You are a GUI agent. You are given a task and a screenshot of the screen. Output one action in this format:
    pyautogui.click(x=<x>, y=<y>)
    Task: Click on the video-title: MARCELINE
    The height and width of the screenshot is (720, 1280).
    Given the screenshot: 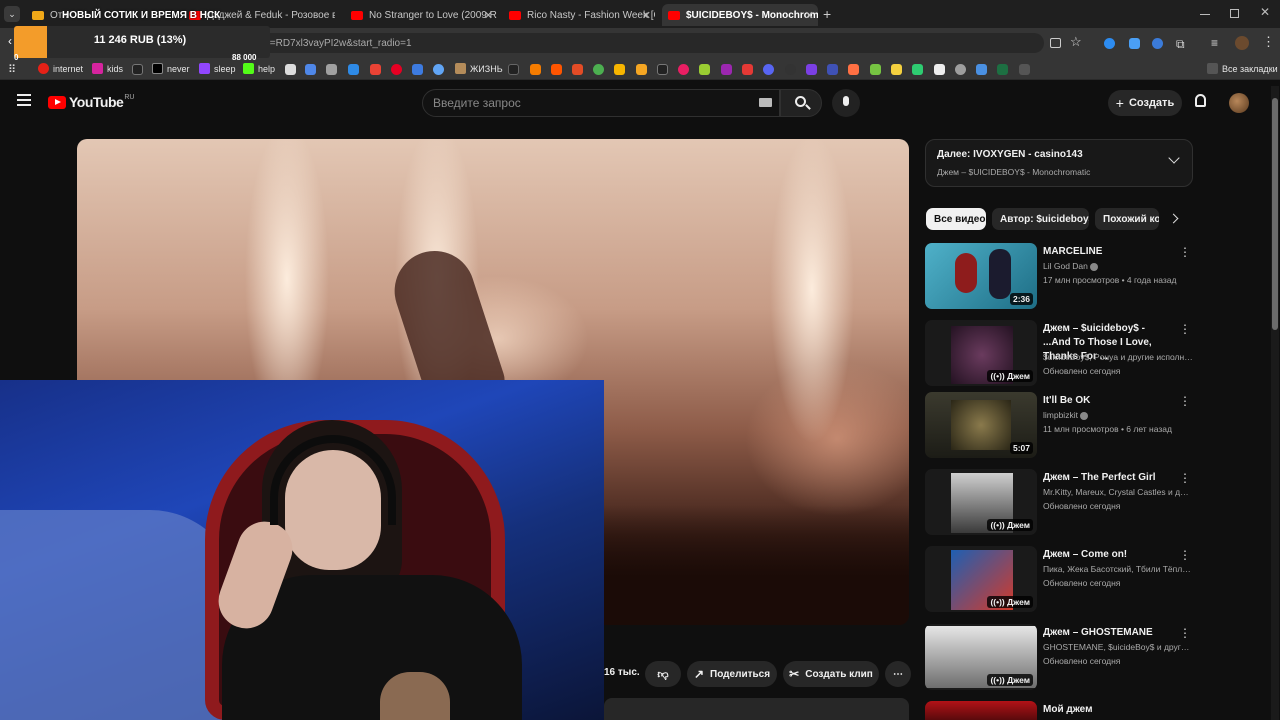 What is the action you would take?
    pyautogui.click(x=1109, y=252)
    